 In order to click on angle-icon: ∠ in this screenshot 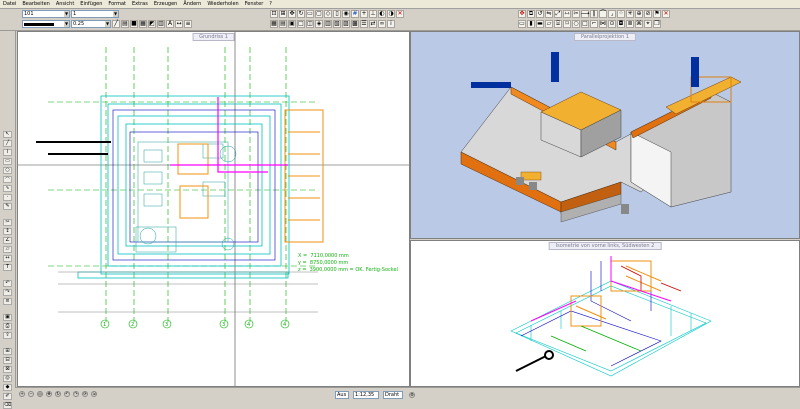, I will do `click(7, 240)`.